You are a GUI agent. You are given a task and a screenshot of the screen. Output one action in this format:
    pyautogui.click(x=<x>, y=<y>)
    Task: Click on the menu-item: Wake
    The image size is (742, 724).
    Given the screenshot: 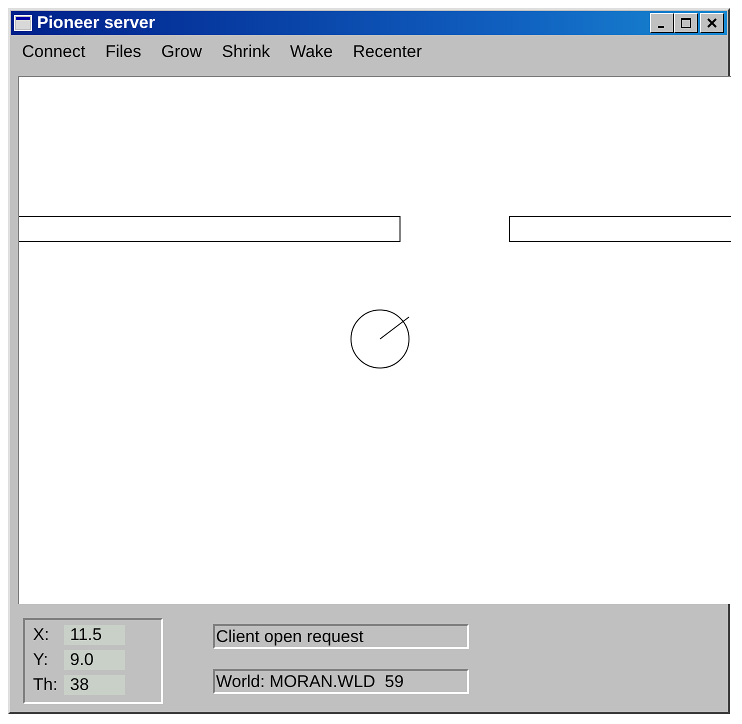 What is the action you would take?
    pyautogui.click(x=311, y=54)
    